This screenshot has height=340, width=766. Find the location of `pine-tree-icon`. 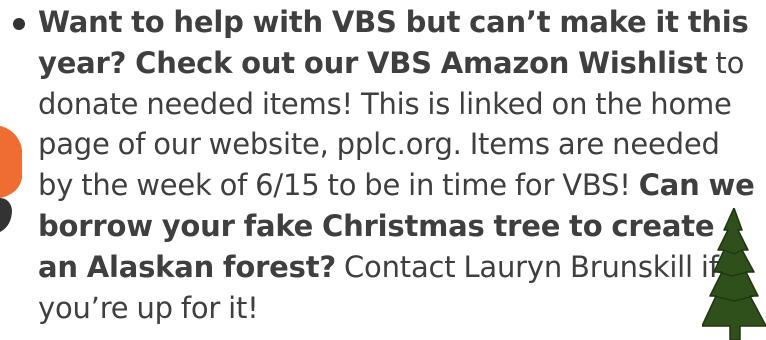

pine-tree-icon is located at coordinates (734, 274).